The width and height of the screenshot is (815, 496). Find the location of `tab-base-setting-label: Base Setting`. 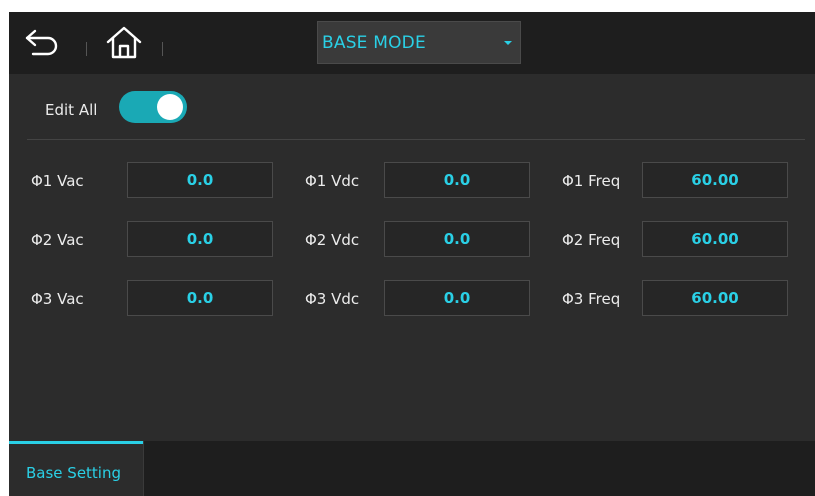

tab-base-setting-label: Base Setting is located at coordinates (74, 473).